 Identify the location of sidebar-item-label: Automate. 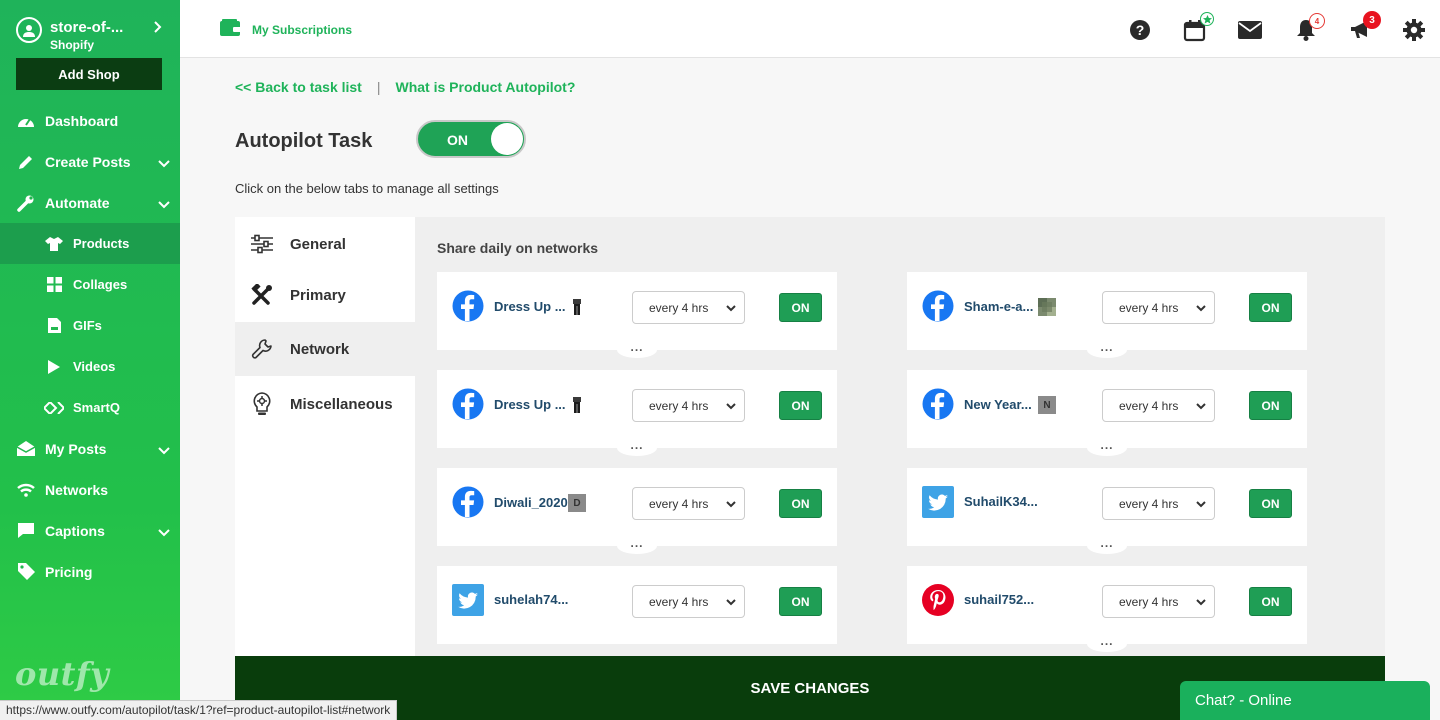
(77, 202).